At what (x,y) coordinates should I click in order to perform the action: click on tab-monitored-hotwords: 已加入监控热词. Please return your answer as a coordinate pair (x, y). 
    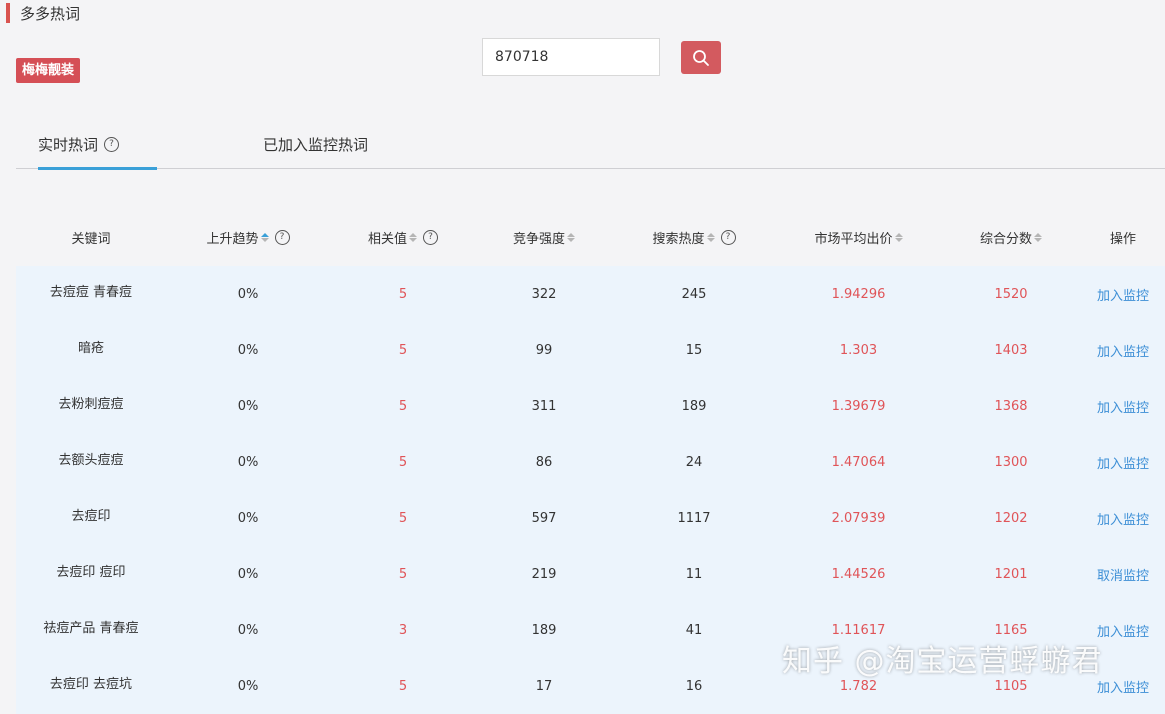
    Looking at the image, I should click on (315, 144).